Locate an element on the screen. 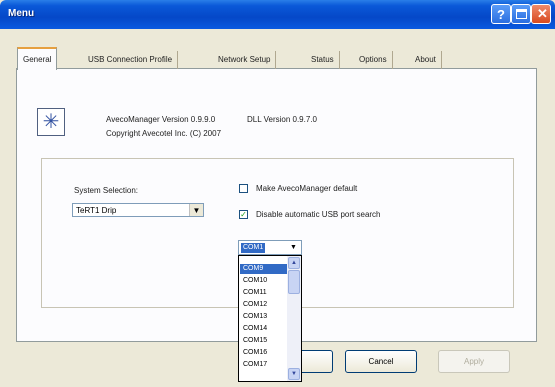 The height and width of the screenshot is (387, 555). close-icon: ✕ is located at coordinates (542, 13).